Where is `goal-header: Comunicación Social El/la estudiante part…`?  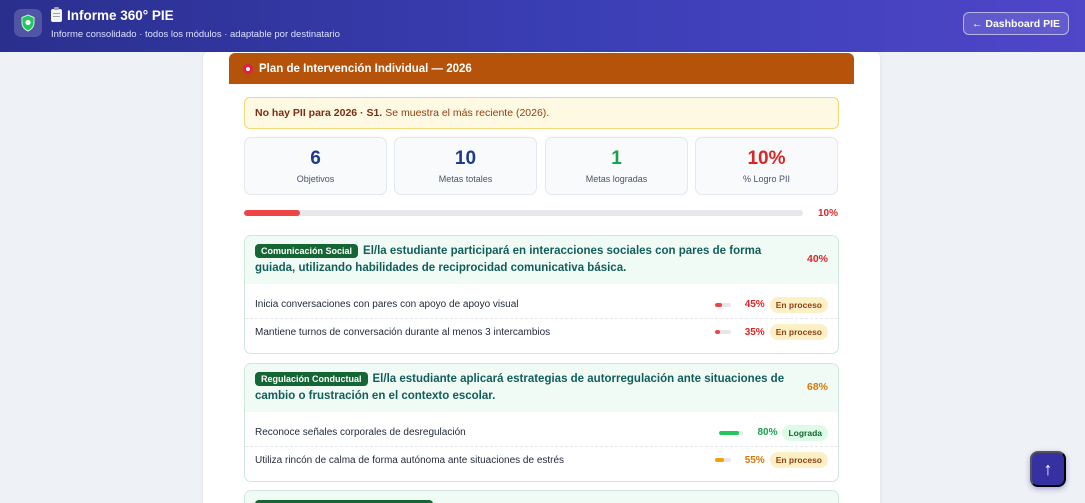 goal-header: Comunicación Social El/la estudiante part… is located at coordinates (541, 260).